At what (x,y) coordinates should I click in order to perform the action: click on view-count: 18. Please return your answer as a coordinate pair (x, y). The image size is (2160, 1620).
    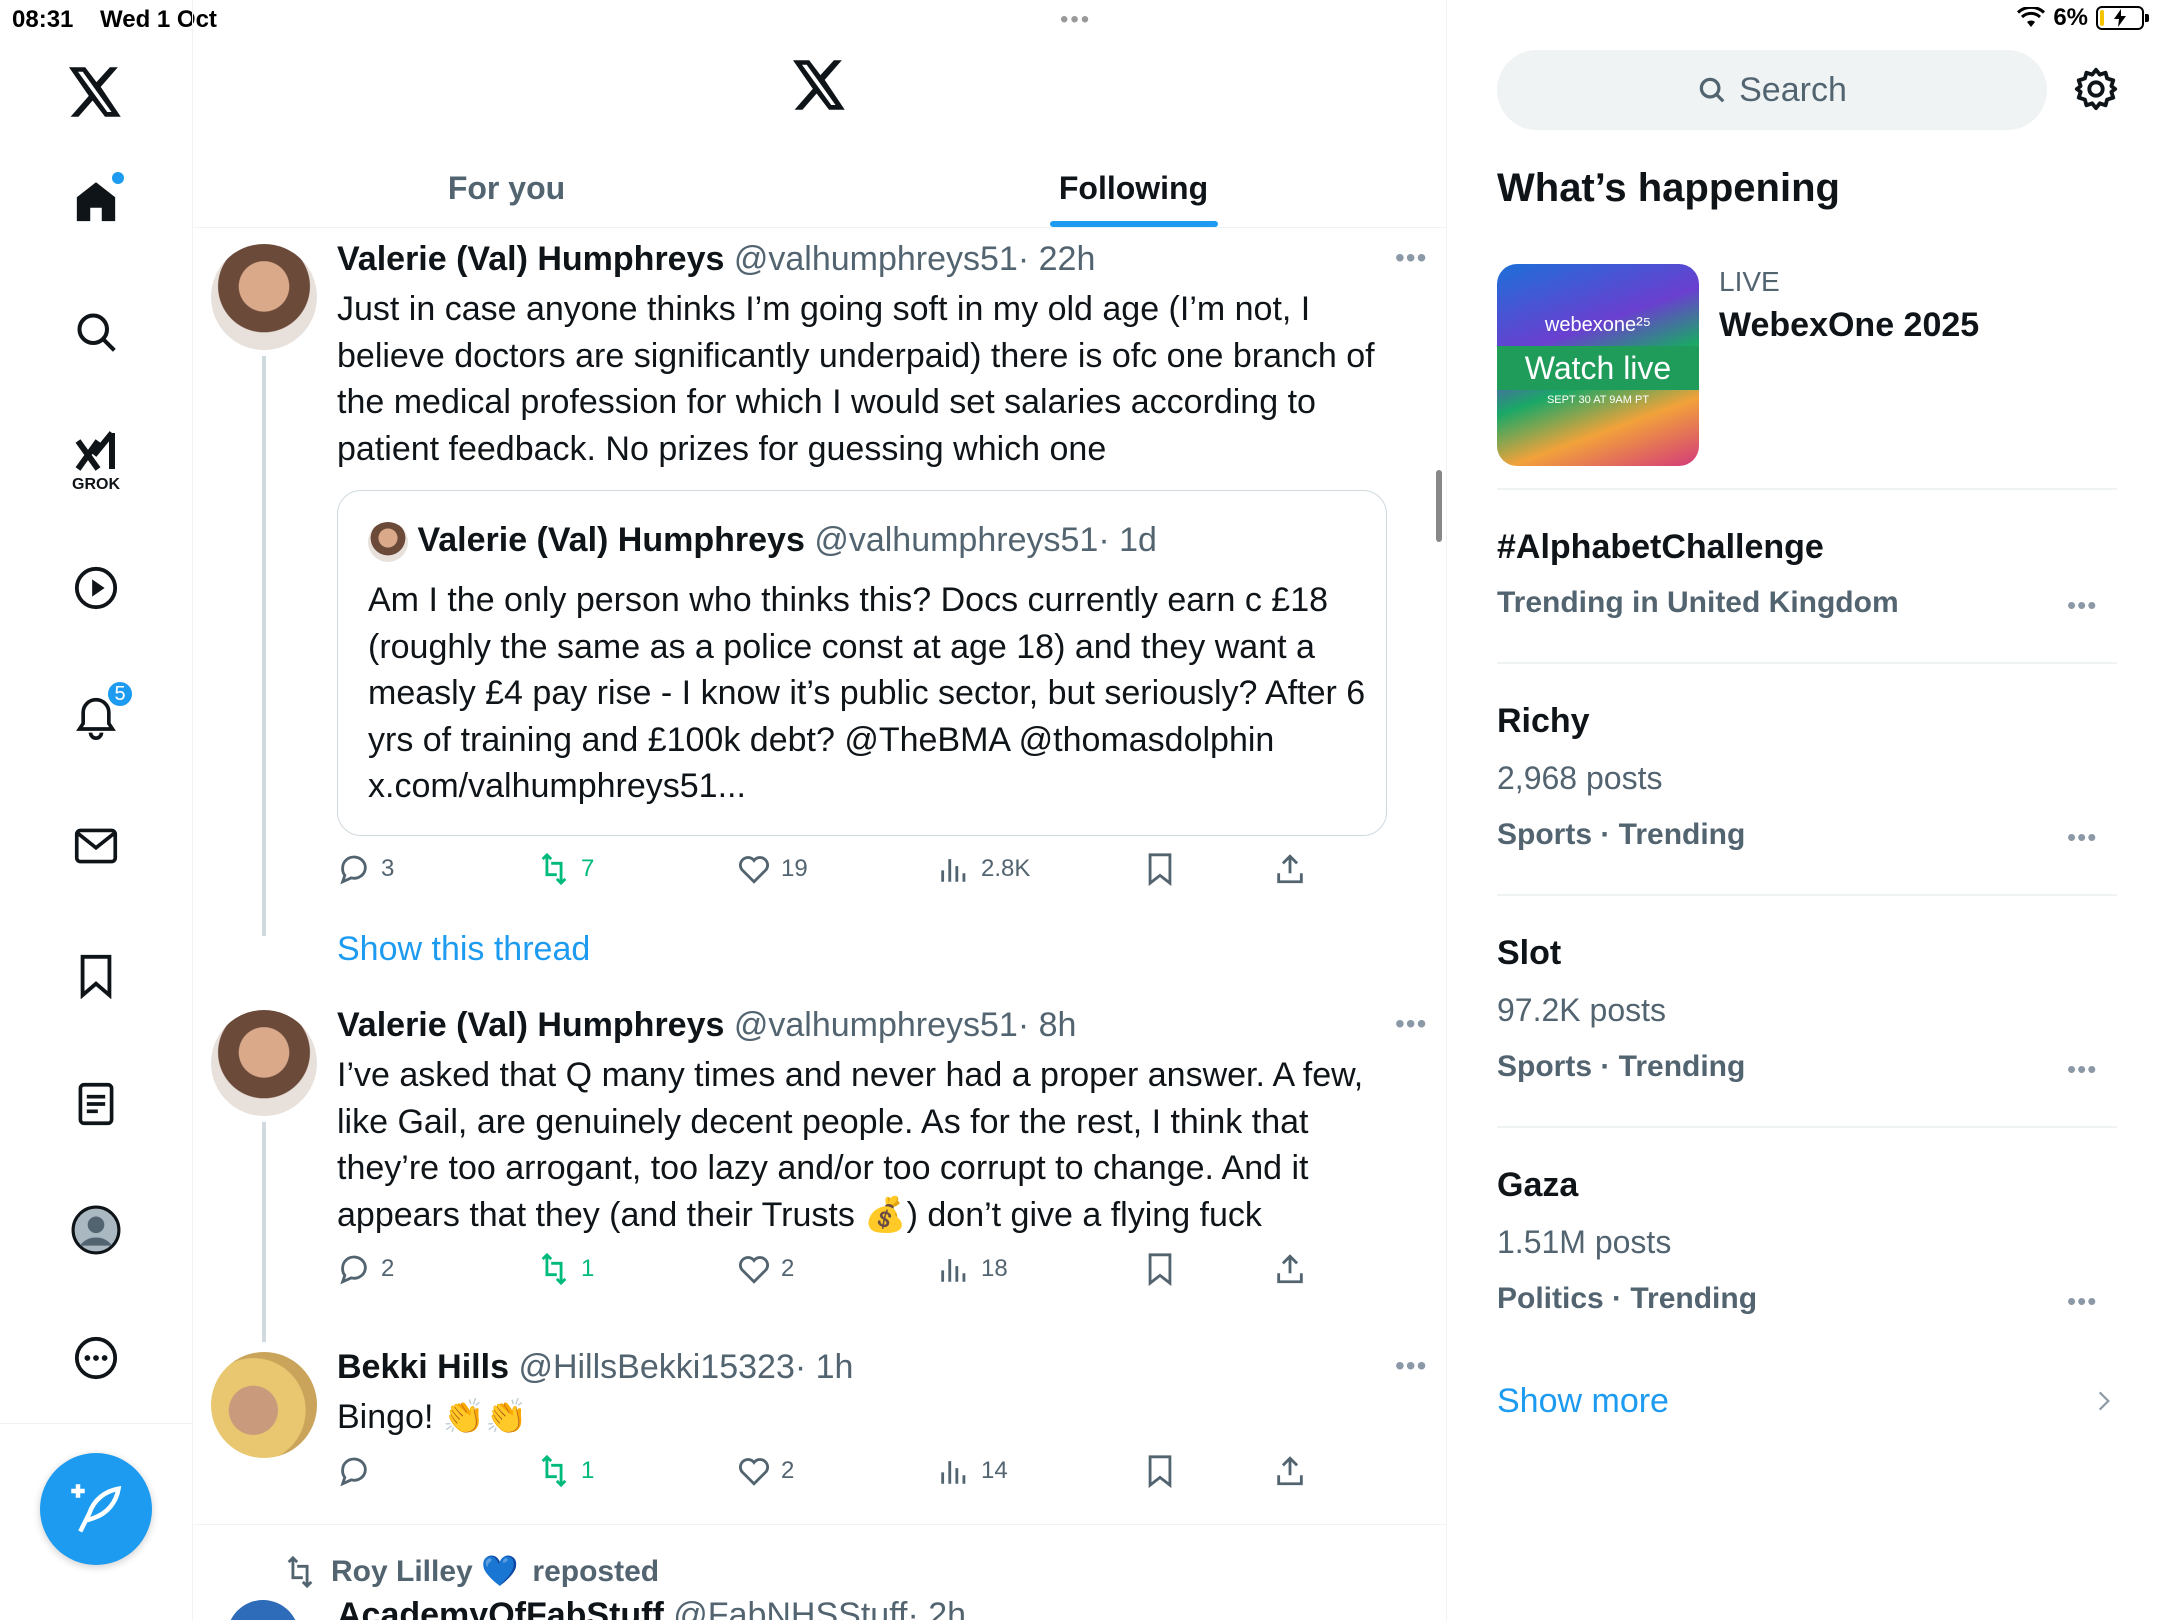
    Looking at the image, I should click on (994, 1268).